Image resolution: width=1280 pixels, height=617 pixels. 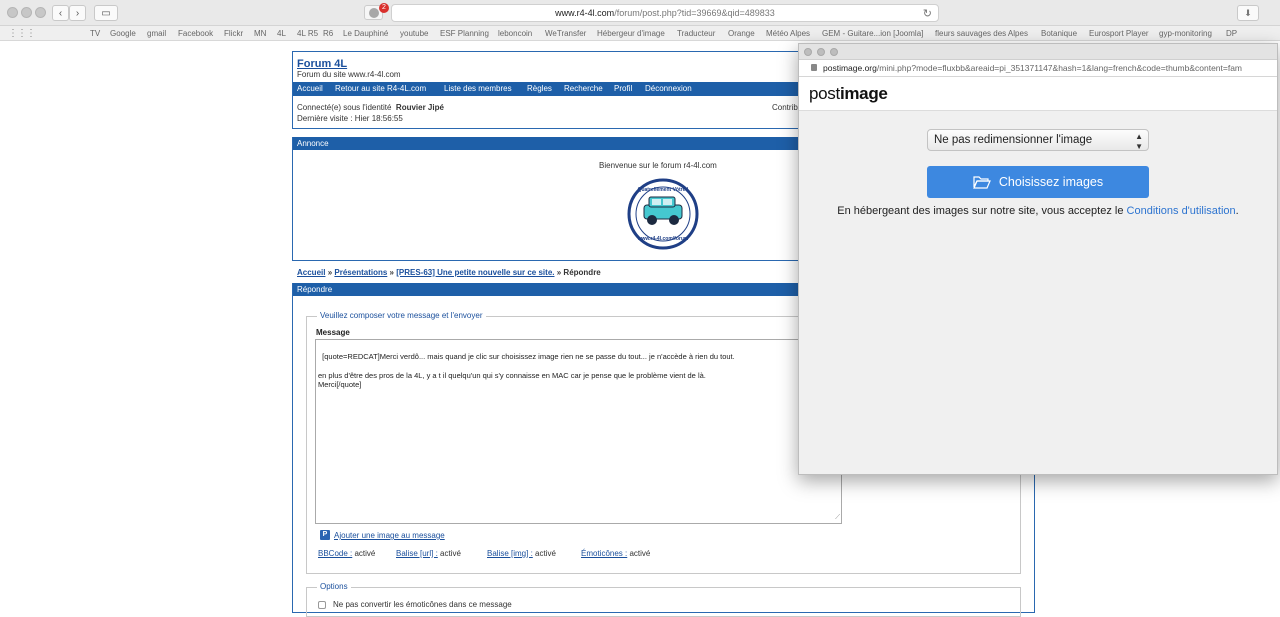 What do you see at coordinates (824, 93) in the screenshot?
I see `logo-post: post` at bounding box center [824, 93].